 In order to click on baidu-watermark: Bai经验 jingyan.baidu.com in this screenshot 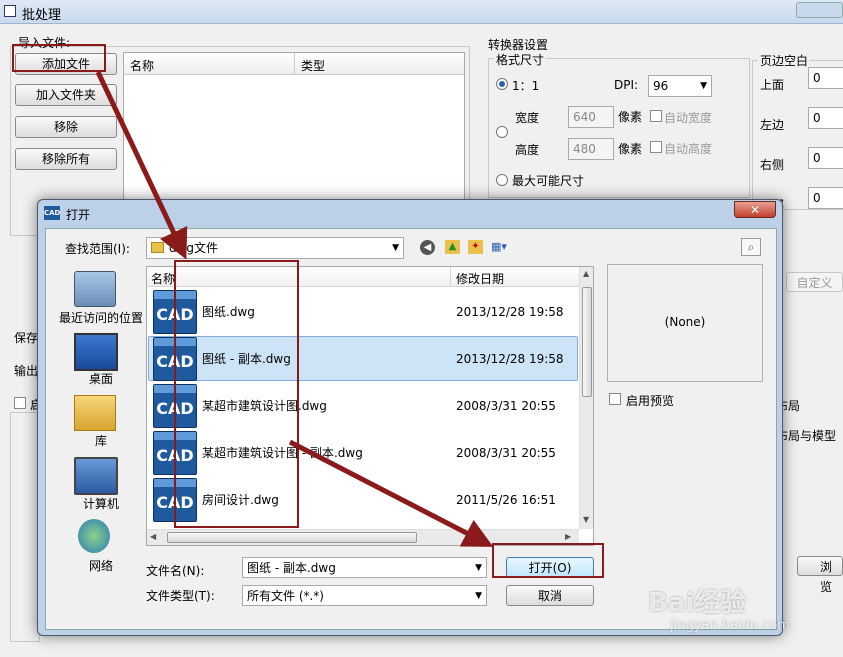, I will do `click(740, 612)`.